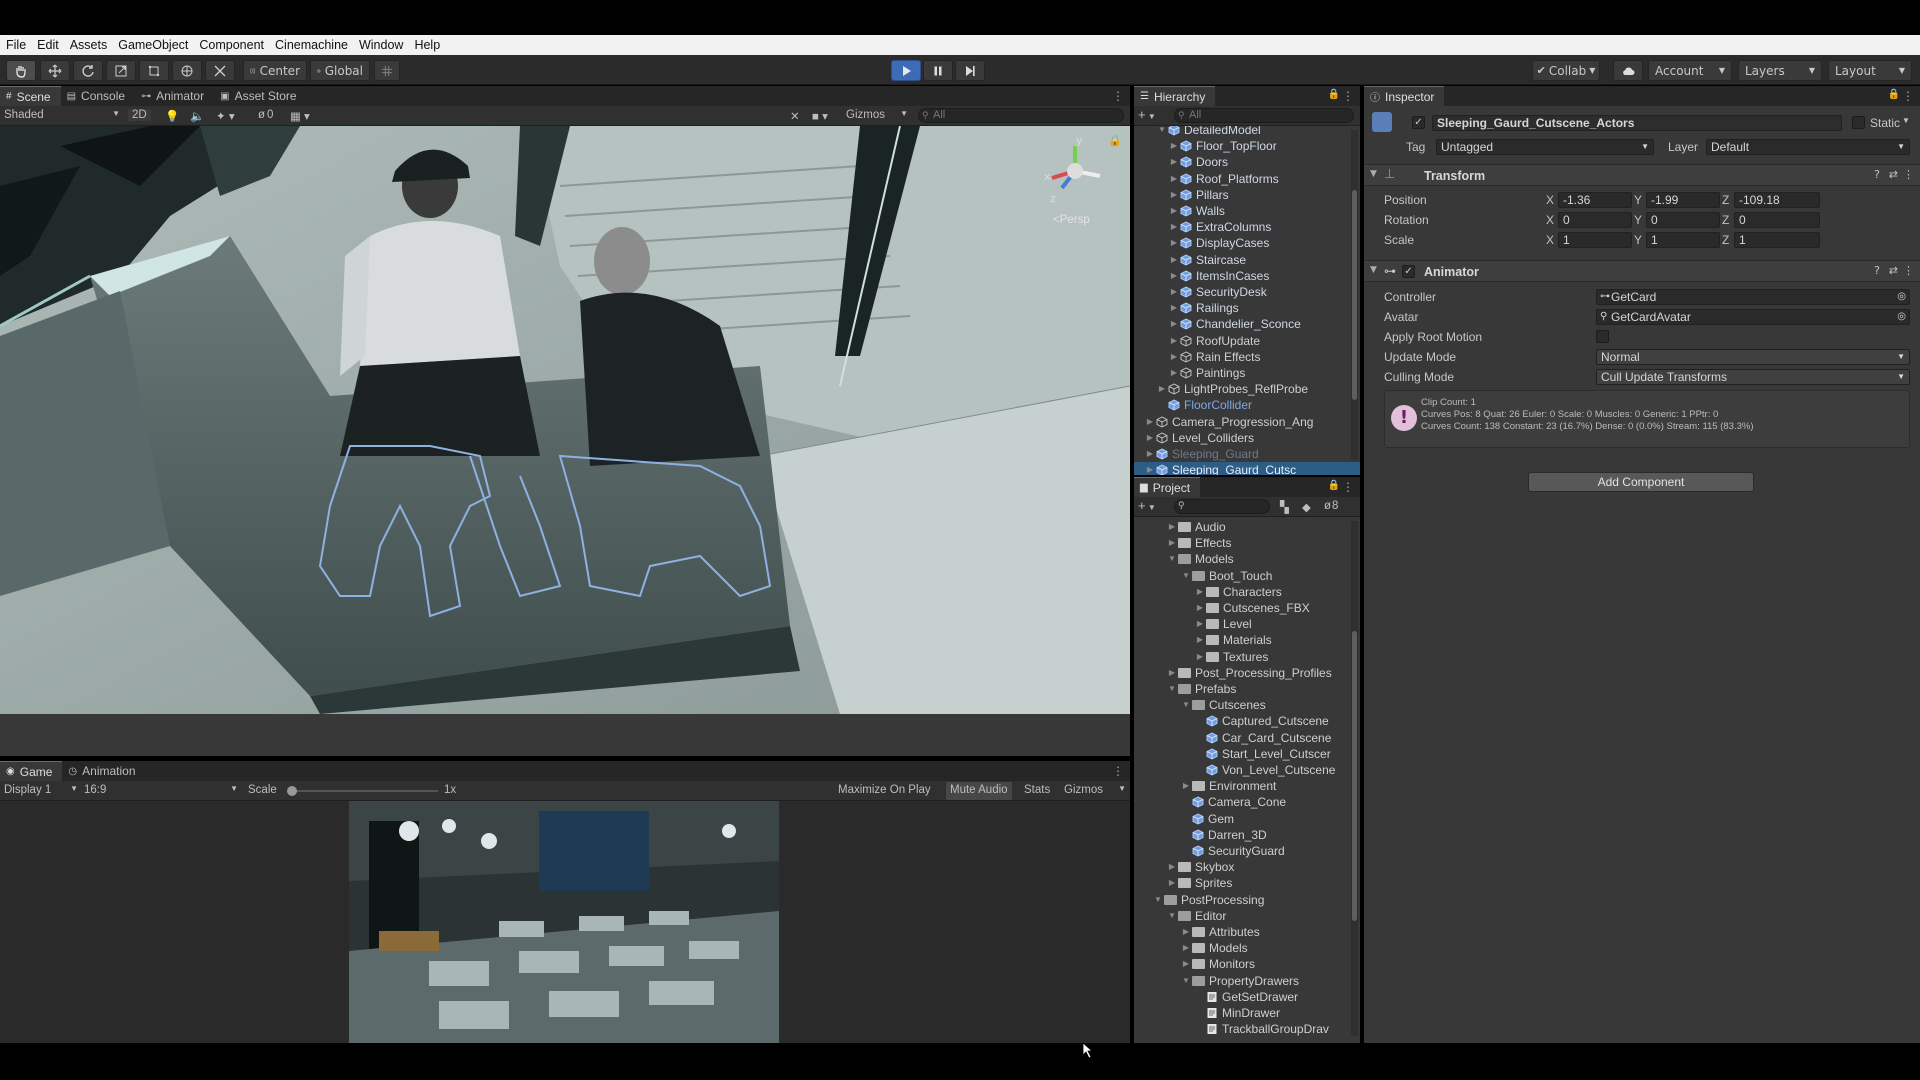 The height and width of the screenshot is (1080, 1920). I want to click on transform-header: ▼ ⊥ Transform ? ⇄ ⋮, so click(1642, 175).